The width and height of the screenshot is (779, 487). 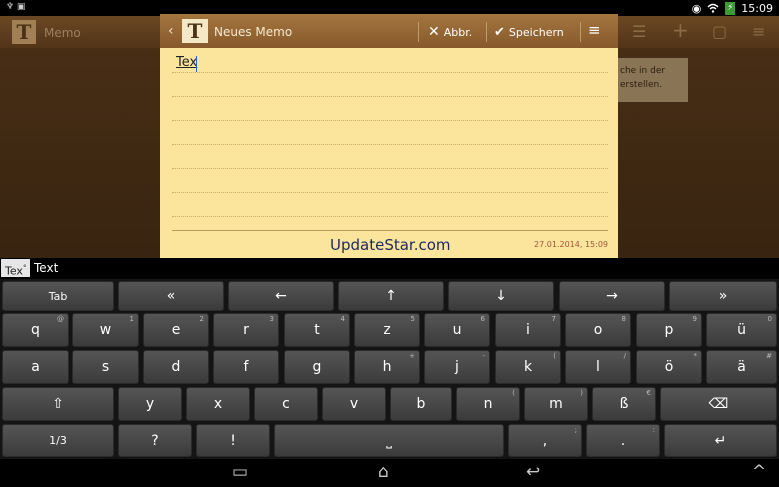 I want to click on hint-line: erstellen., so click(x=641, y=85).